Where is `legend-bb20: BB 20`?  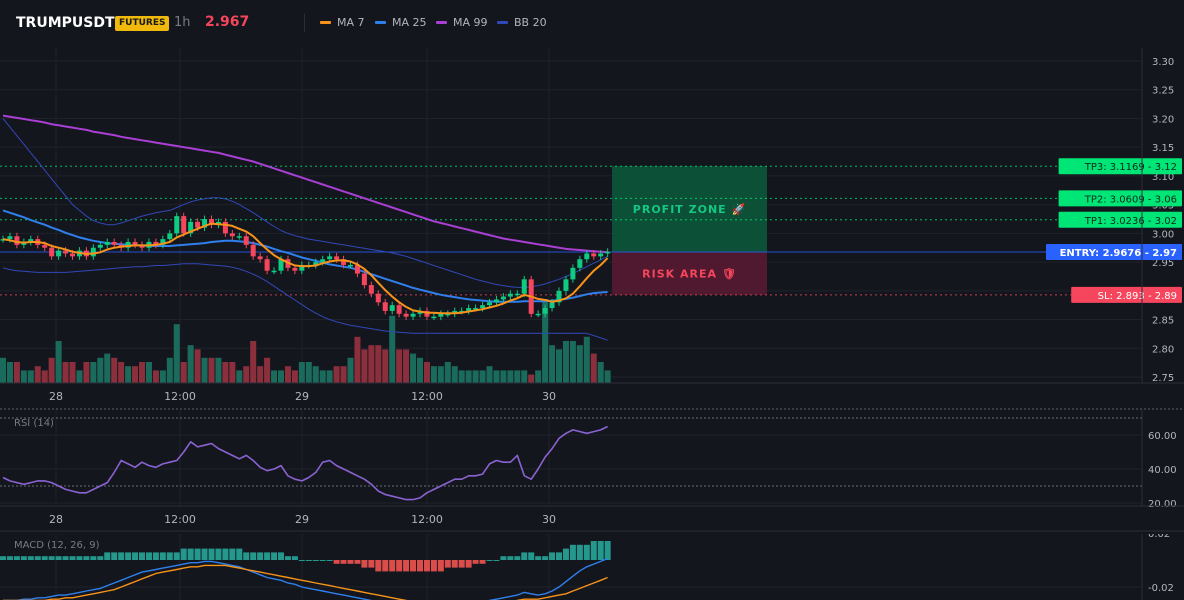
legend-bb20: BB 20 is located at coordinates (522, 22).